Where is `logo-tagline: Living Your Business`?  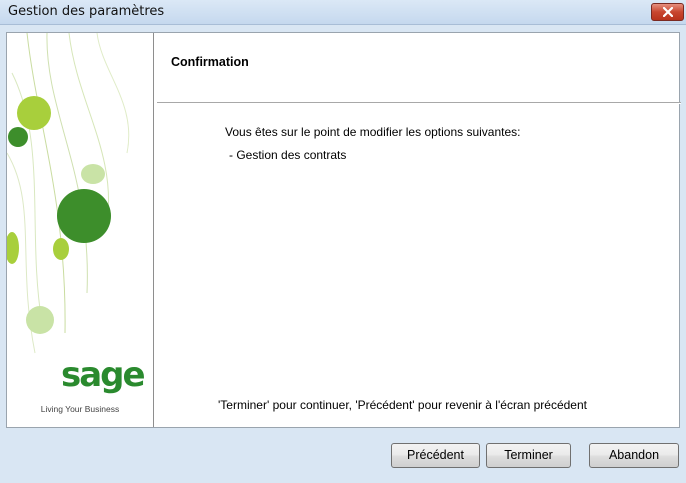 logo-tagline: Living Your Business is located at coordinates (80, 409).